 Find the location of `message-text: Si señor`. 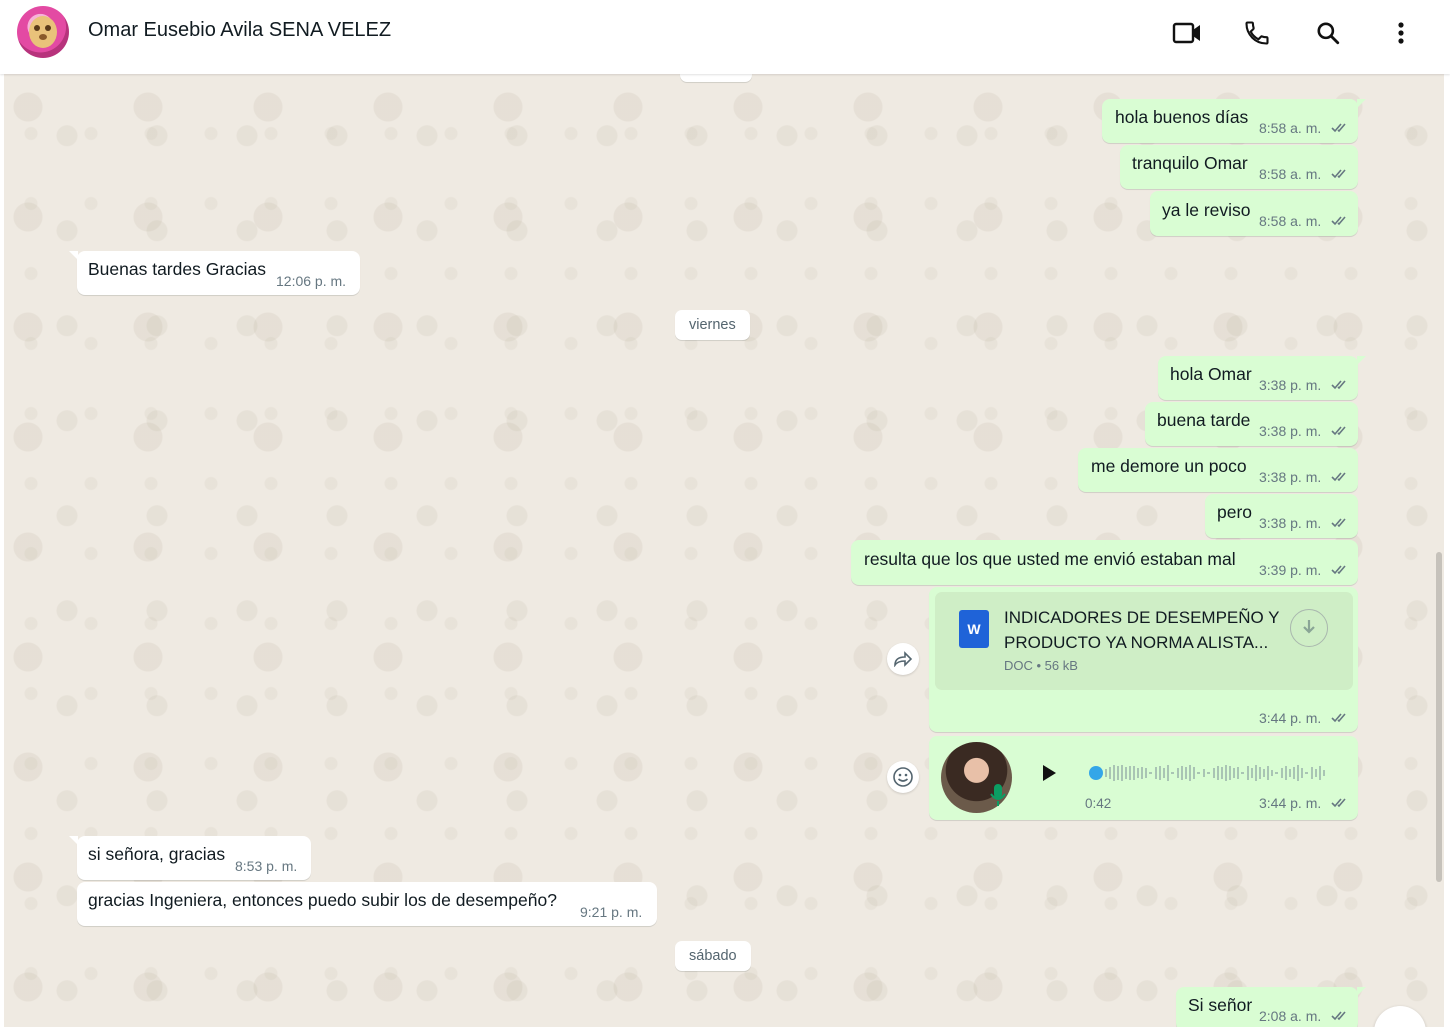

message-text: Si señor is located at coordinates (1220, 1005).